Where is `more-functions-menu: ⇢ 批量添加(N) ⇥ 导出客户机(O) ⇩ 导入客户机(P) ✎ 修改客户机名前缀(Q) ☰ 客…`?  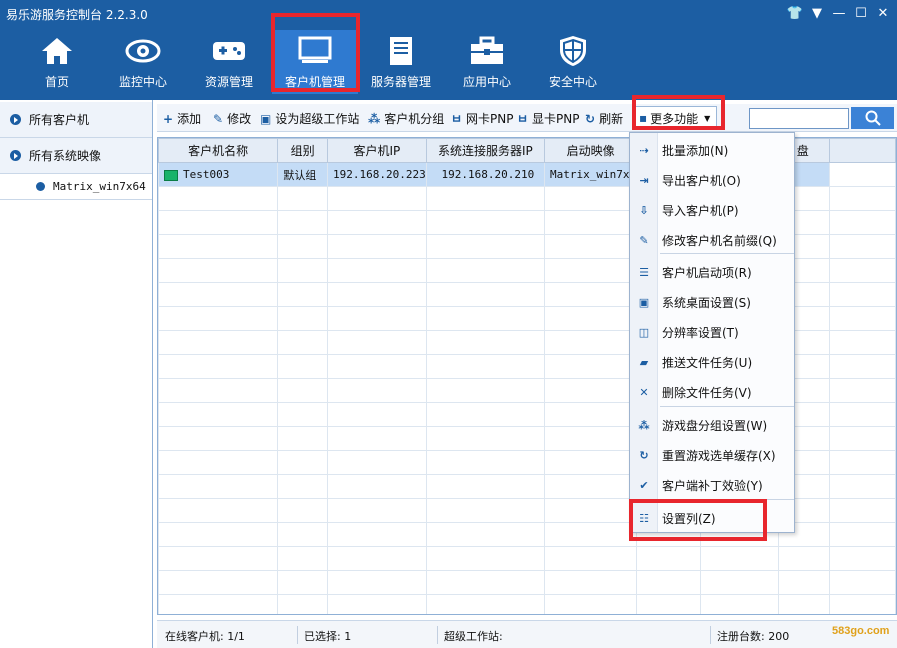
more-functions-menu: ⇢ 批量添加(N) ⇥ 导出客户机(O) ⇩ 导入客户机(P) ✎ 修改客户机名前缀(Q) ☰ 客… is located at coordinates (712, 332).